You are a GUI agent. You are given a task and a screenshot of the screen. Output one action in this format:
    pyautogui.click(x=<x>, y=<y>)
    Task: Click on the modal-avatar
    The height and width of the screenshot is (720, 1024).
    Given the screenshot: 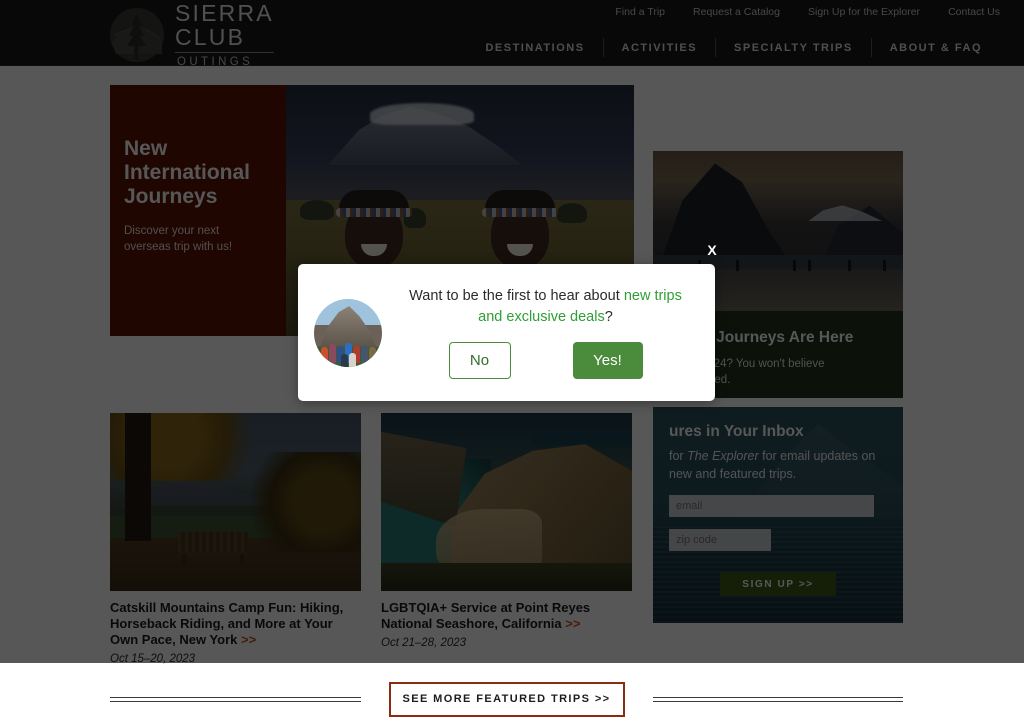 What is the action you would take?
    pyautogui.click(x=348, y=333)
    